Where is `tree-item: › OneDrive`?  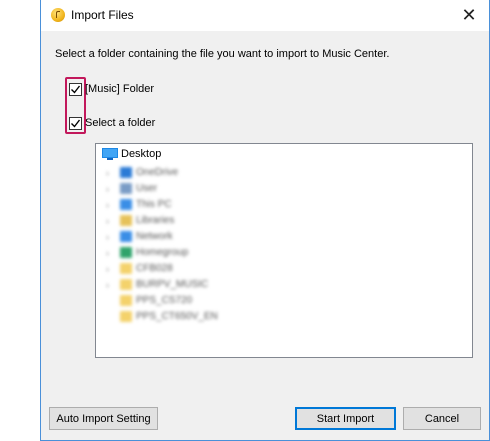
tree-item: › OneDrive is located at coordinates (142, 172).